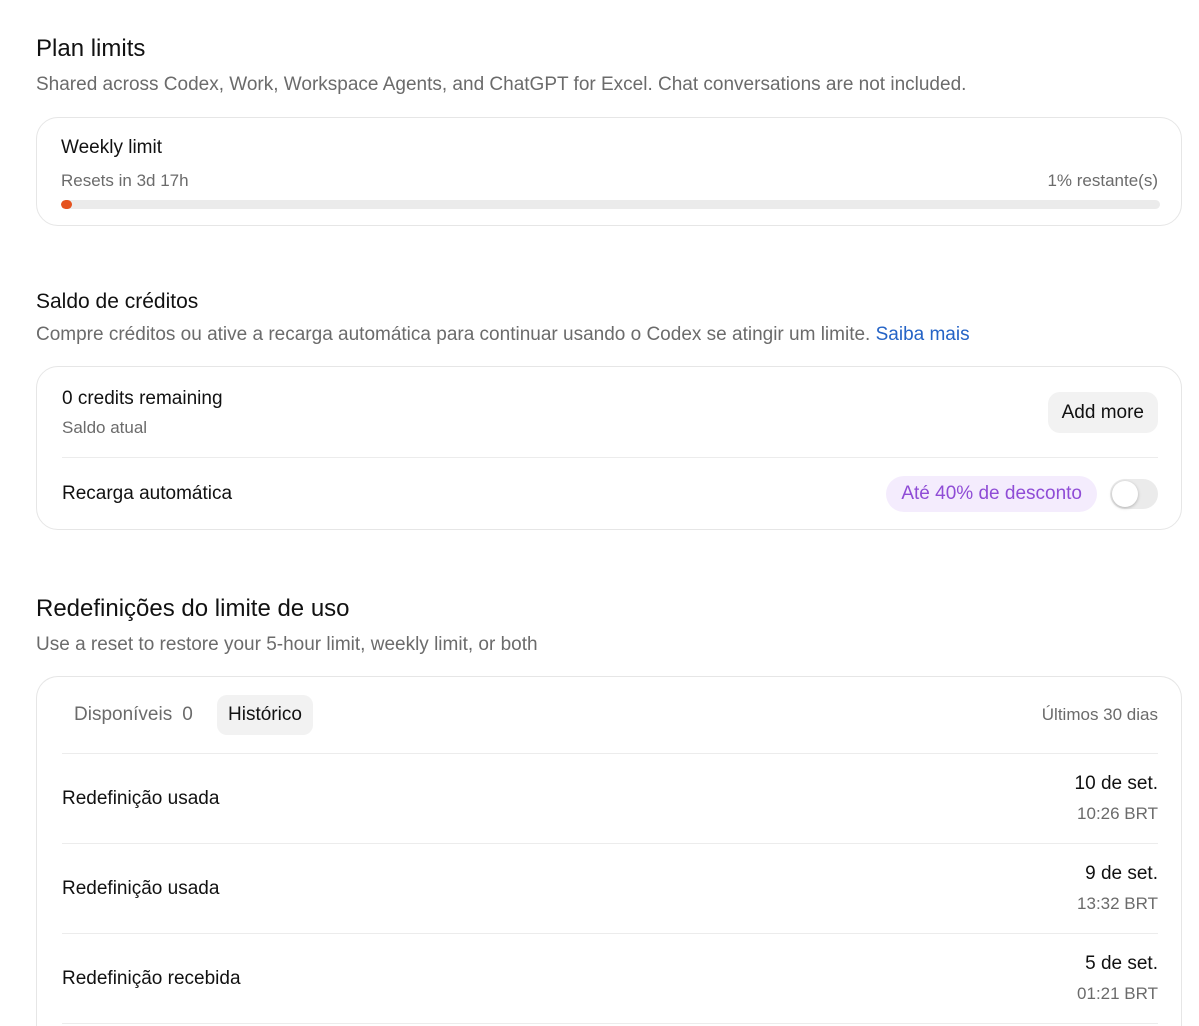  I want to click on weekly-limit-remaining: 1% restante(s), so click(1102, 180).